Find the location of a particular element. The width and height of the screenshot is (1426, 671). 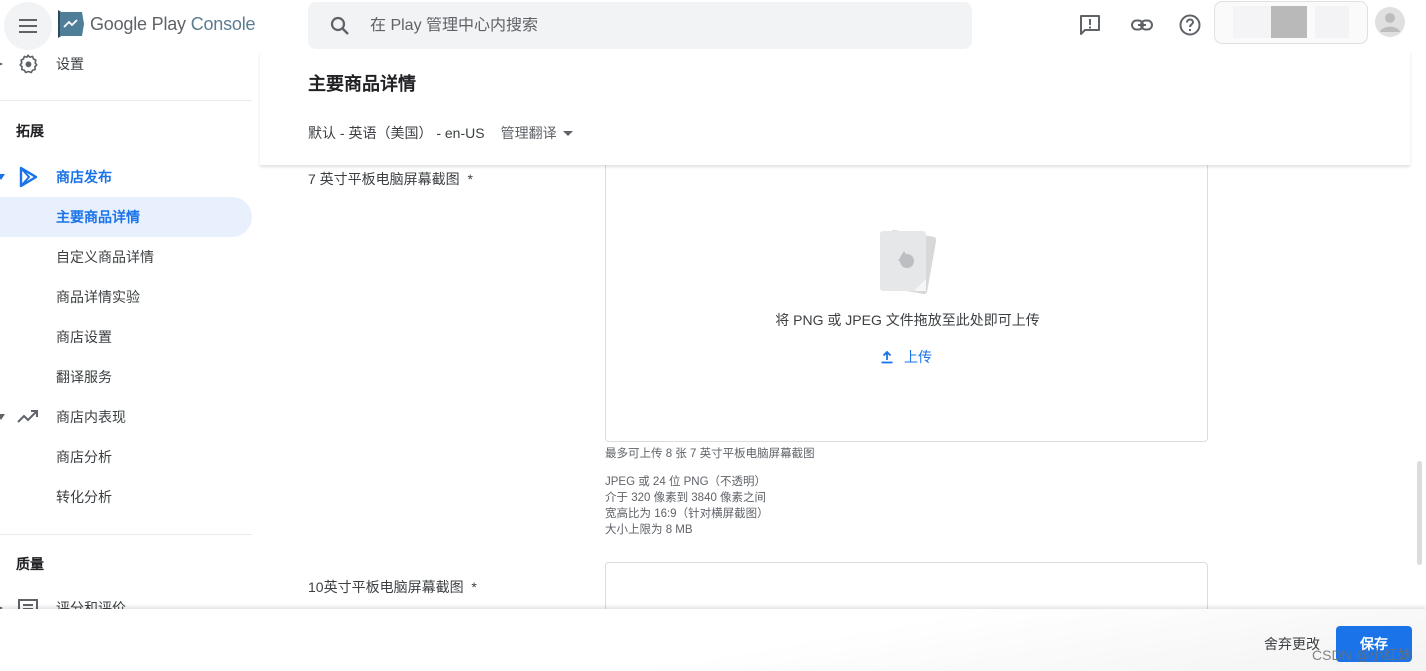

play-store-icon is located at coordinates (28, 177).